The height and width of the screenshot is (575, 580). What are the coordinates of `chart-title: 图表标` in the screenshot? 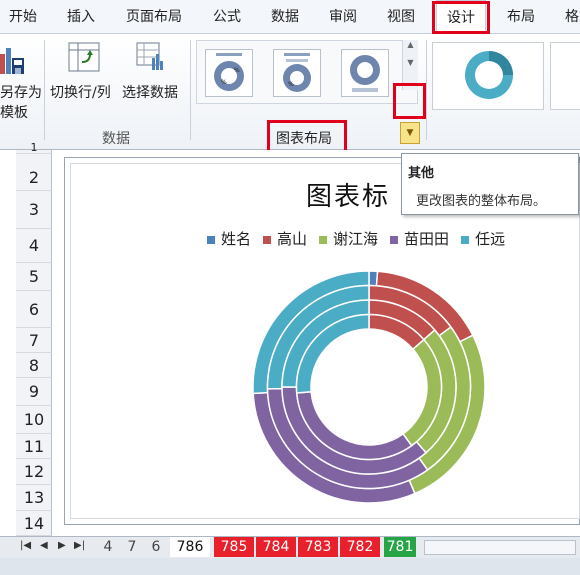 It's located at (348, 194).